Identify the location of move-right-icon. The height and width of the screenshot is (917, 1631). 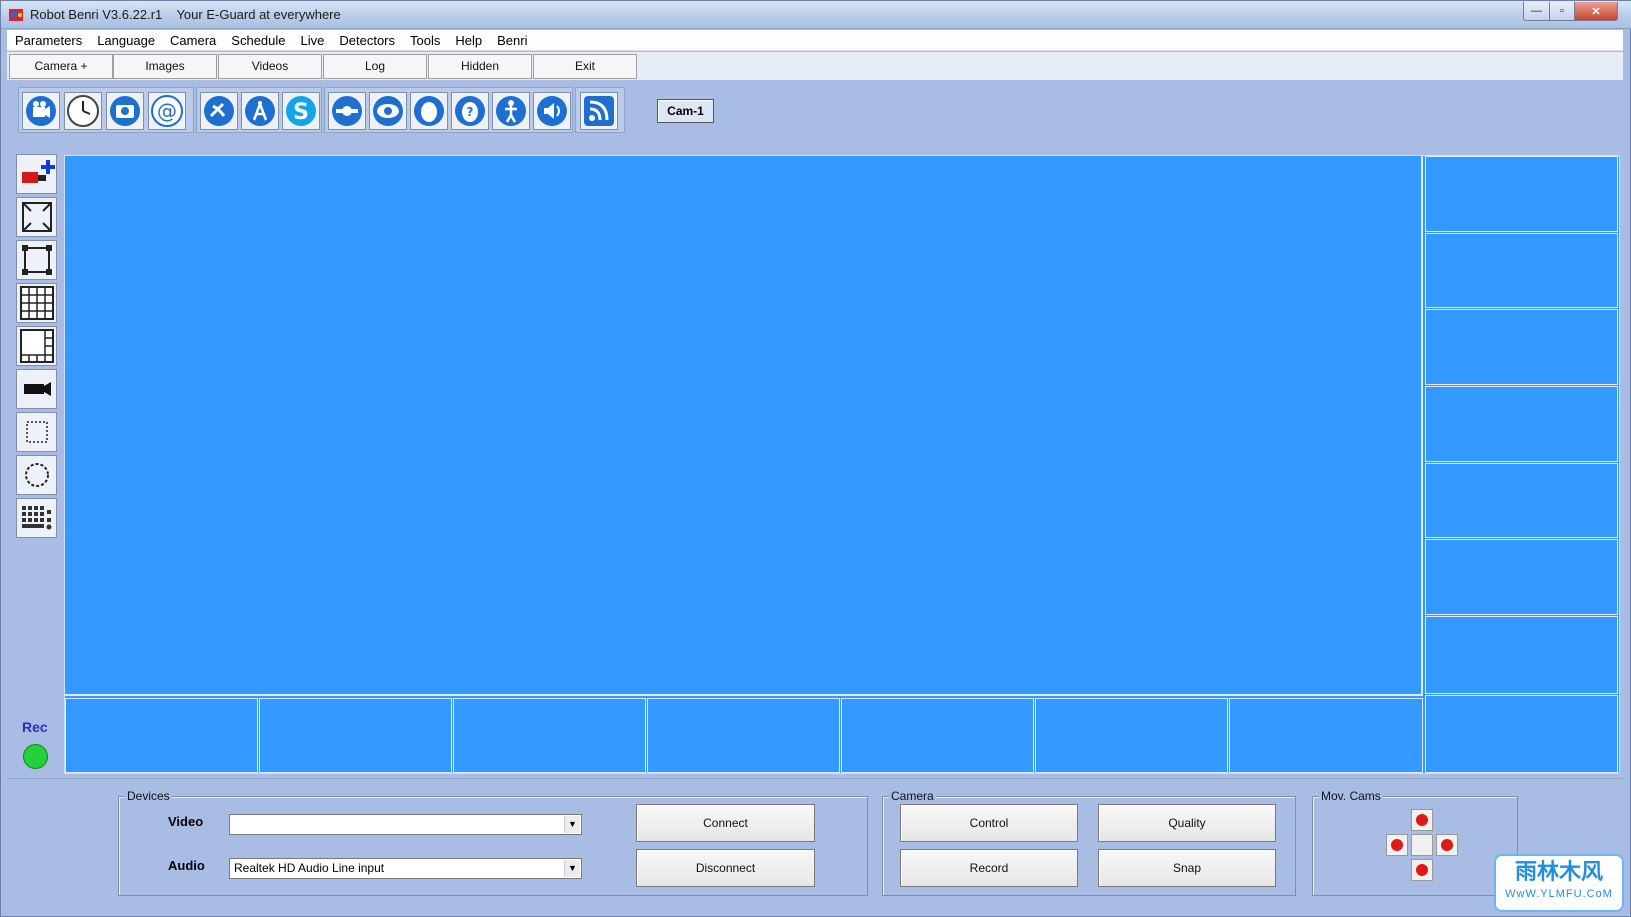
(1447, 845).